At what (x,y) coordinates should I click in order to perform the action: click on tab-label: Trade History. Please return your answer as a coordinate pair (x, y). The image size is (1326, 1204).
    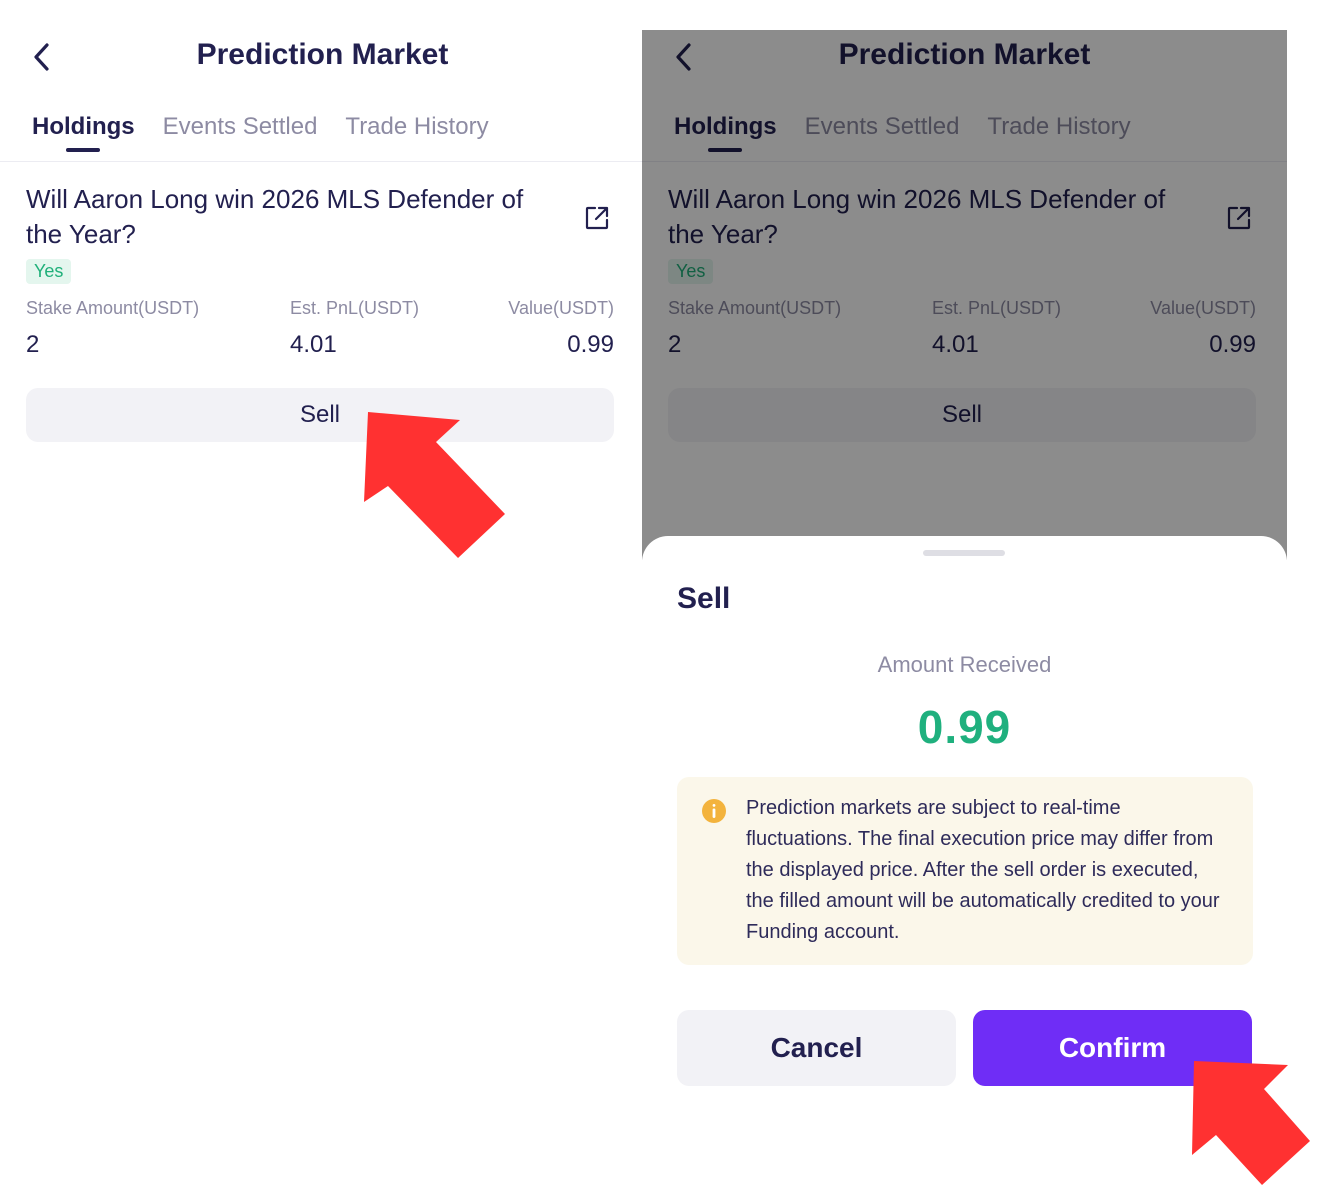
    Looking at the image, I should click on (417, 126).